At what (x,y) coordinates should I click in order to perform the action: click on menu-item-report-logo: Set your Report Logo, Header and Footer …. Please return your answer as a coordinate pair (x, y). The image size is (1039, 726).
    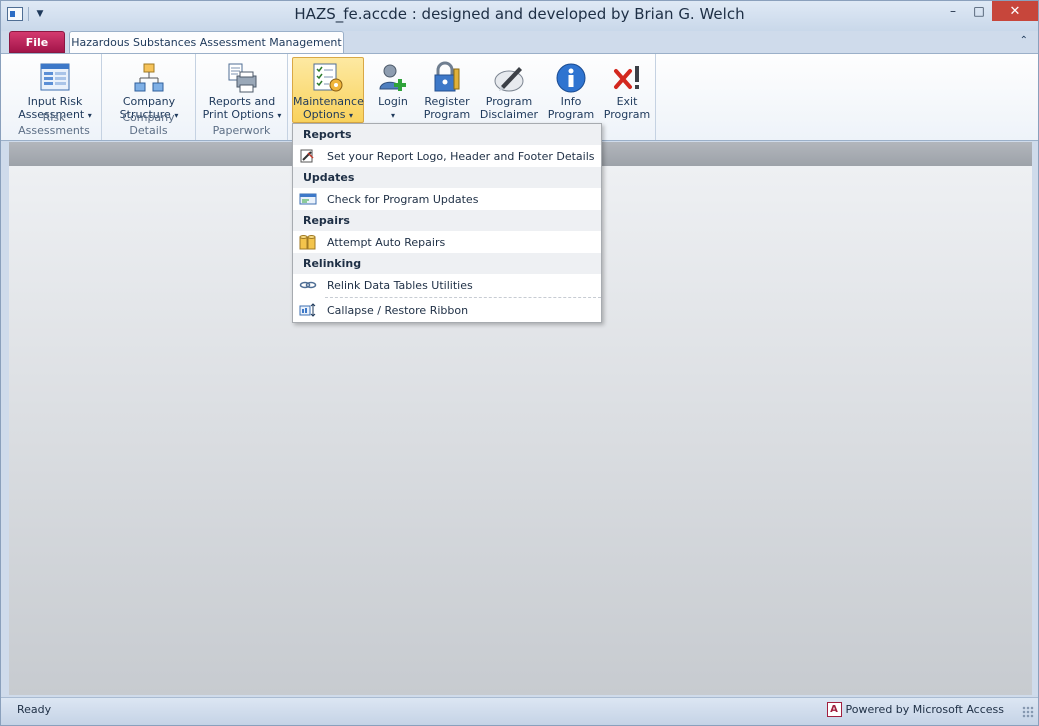
    Looking at the image, I should click on (447, 156).